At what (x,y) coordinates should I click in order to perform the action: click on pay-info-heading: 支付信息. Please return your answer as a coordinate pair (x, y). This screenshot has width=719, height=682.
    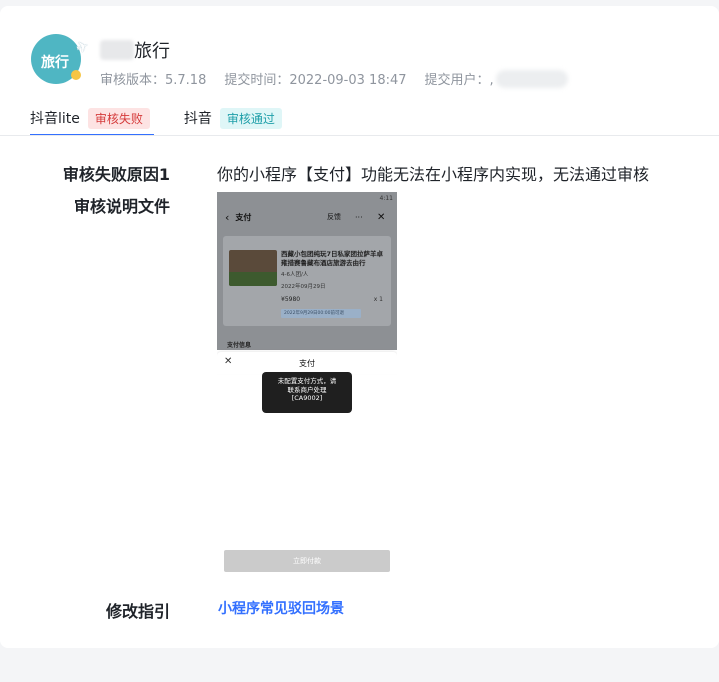
    Looking at the image, I should click on (239, 345).